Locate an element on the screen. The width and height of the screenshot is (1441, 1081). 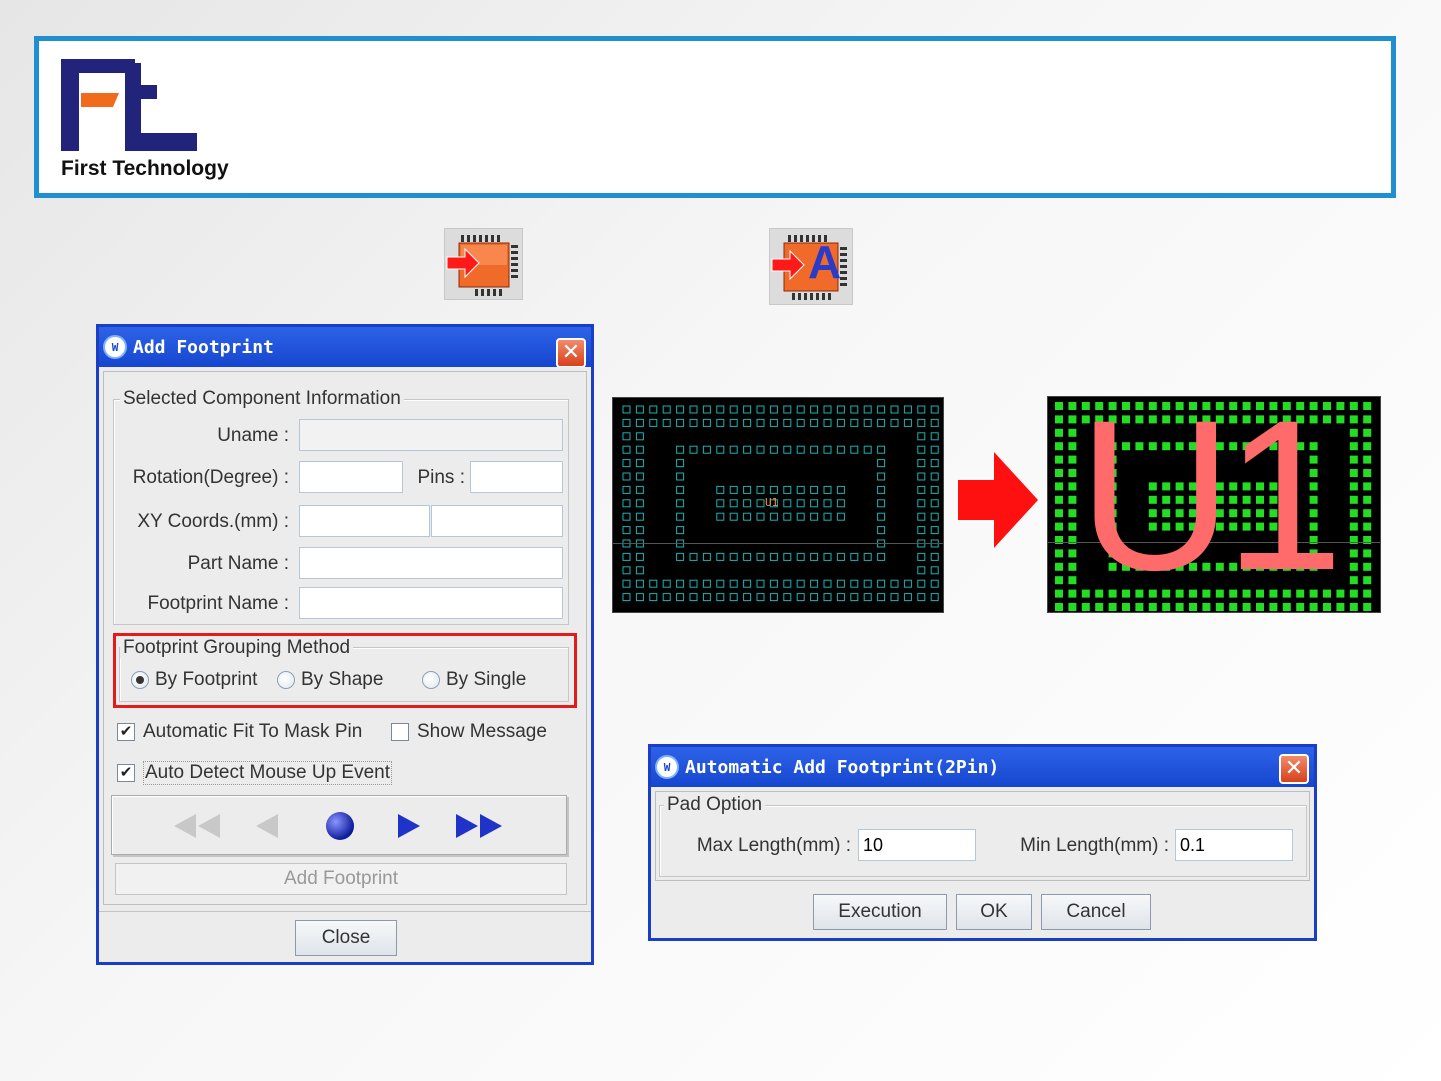
close-button: Close is located at coordinates (346, 938).